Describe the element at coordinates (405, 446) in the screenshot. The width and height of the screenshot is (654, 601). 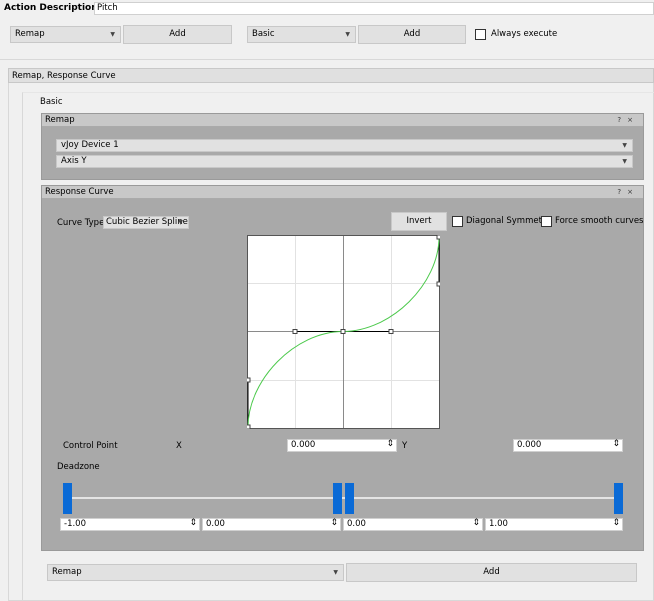
I see `y-label: Y` at that location.